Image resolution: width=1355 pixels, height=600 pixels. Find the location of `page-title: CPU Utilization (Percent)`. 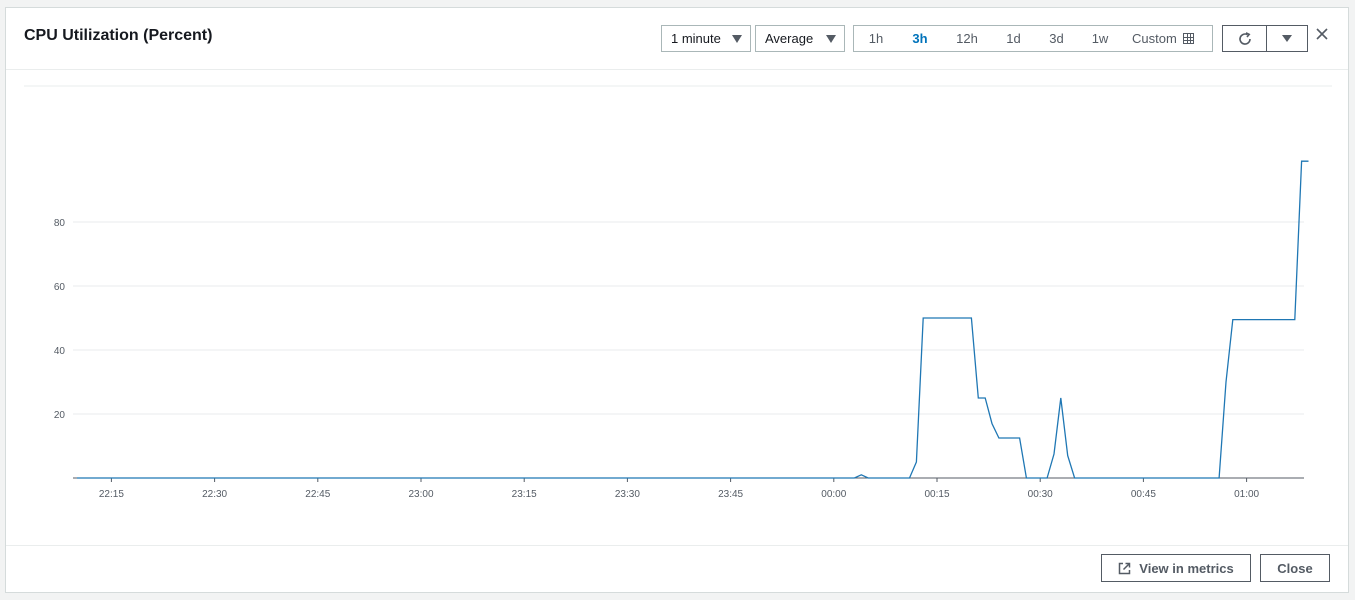

page-title: CPU Utilization (Percent) is located at coordinates (118, 35).